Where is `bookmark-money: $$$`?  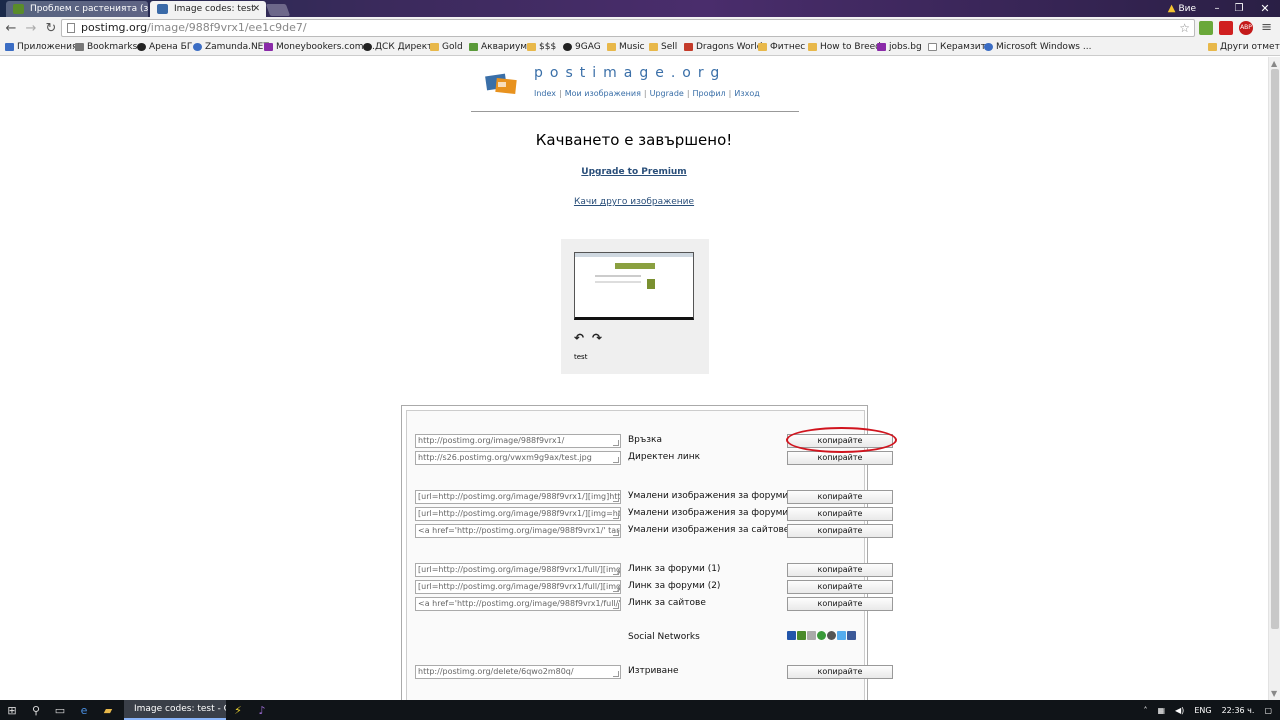 bookmark-money: $$$ is located at coordinates (541, 47).